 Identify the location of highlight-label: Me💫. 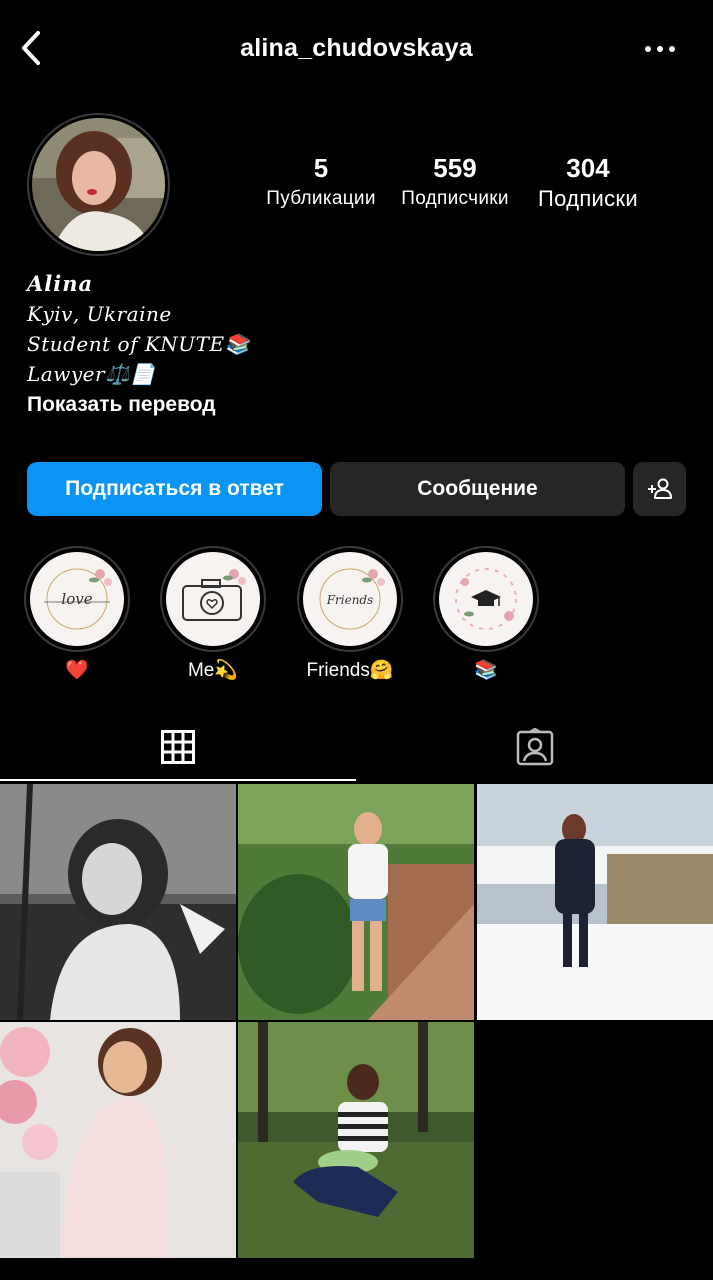
(213, 670).